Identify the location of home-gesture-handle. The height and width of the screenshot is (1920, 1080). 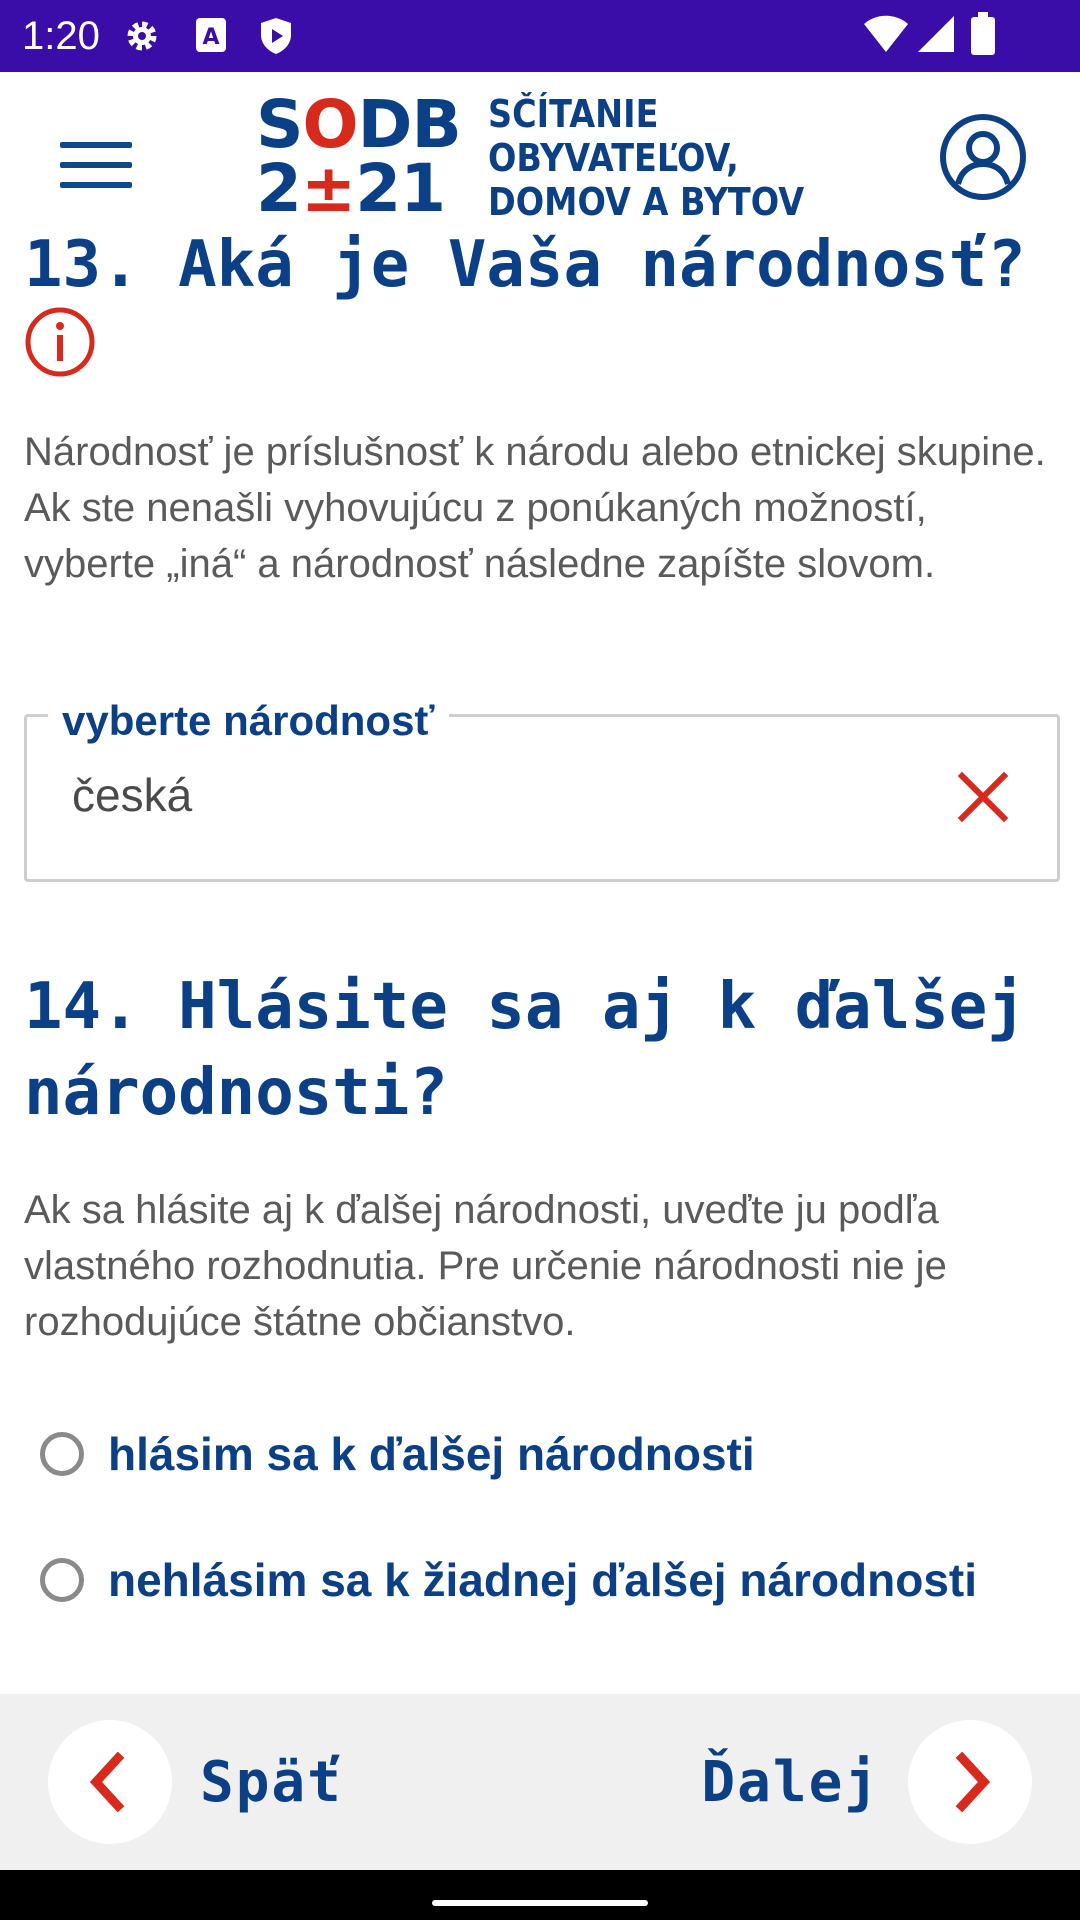
(540, 1903).